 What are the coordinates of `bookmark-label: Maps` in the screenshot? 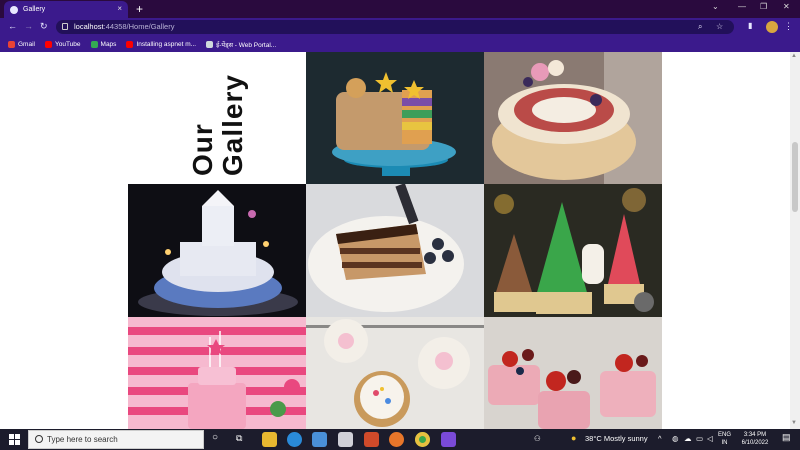 It's located at (108, 44).